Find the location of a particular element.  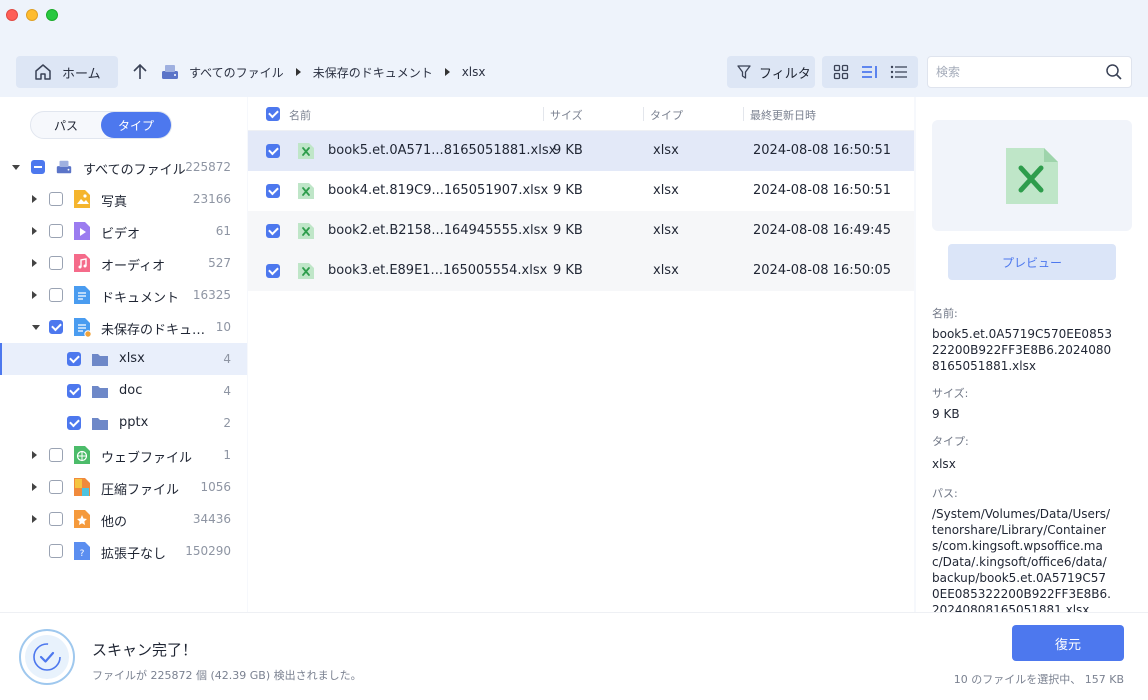

column-header-type: タイプ is located at coordinates (666, 115).